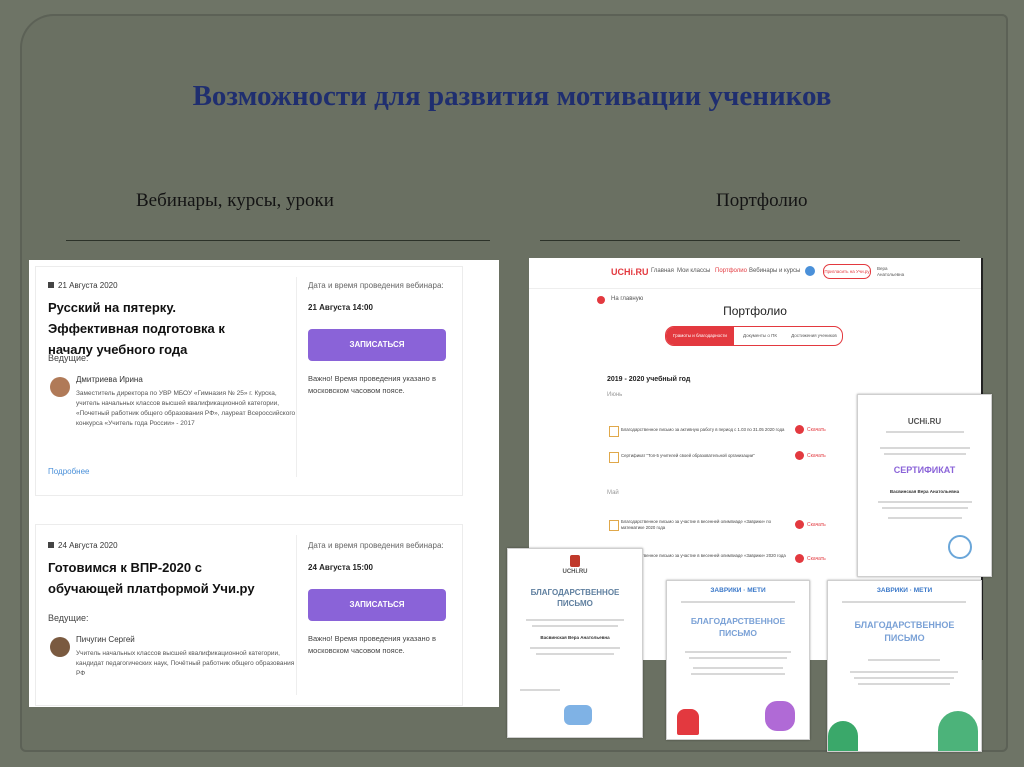 Image resolution: width=1024 pixels, height=767 pixels. Describe the element at coordinates (924, 491) in the screenshot. I see `certificate-name: Васвинская Вера Анатольевна` at that location.